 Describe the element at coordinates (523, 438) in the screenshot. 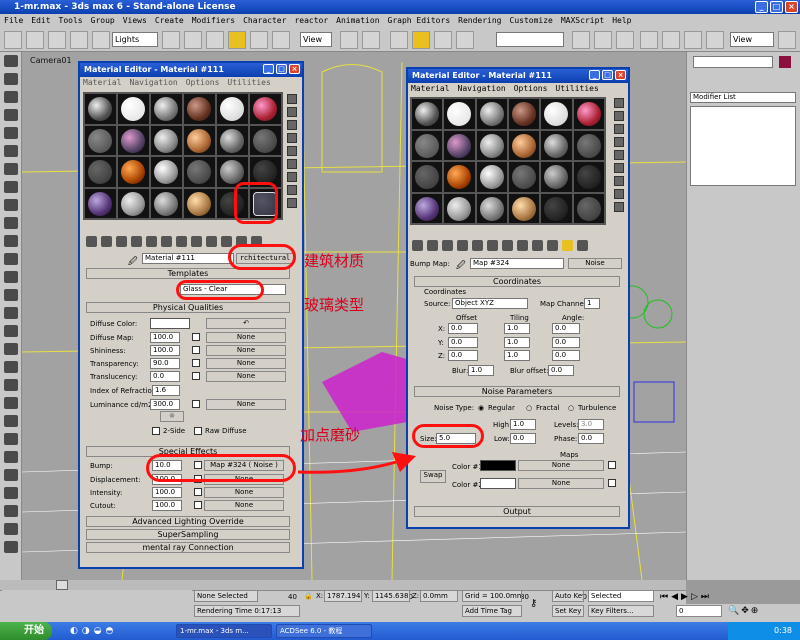

I see `low-field: 0.0` at that location.